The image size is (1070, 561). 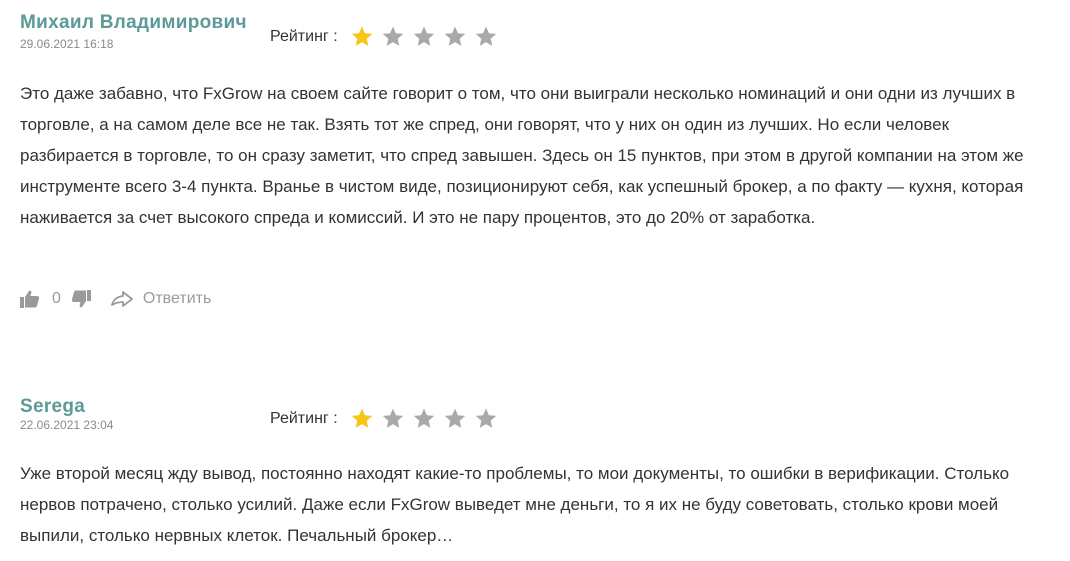 I want to click on like-count: 0, so click(x=56, y=298).